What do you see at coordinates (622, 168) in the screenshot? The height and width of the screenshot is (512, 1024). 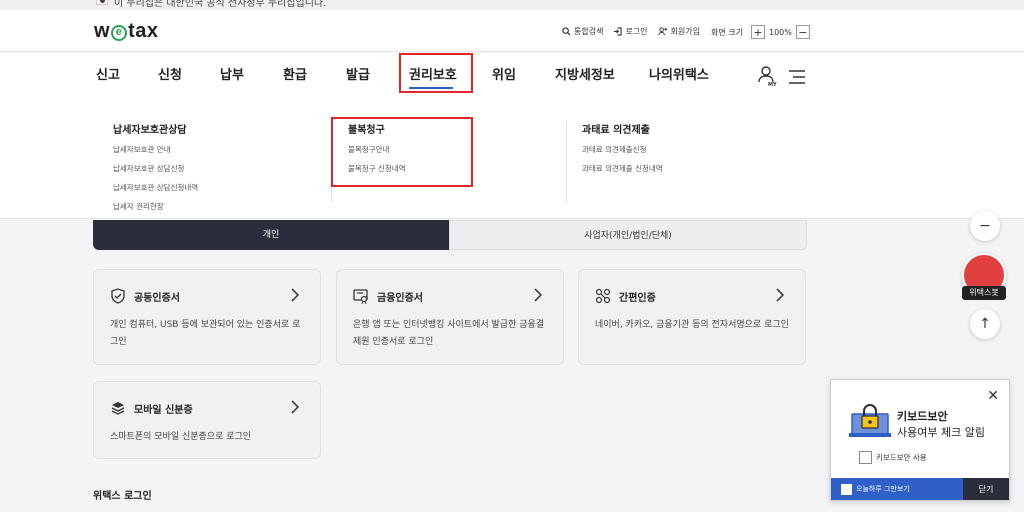 I see `submenu-item: 과태료 의견제출 신청내역` at bounding box center [622, 168].